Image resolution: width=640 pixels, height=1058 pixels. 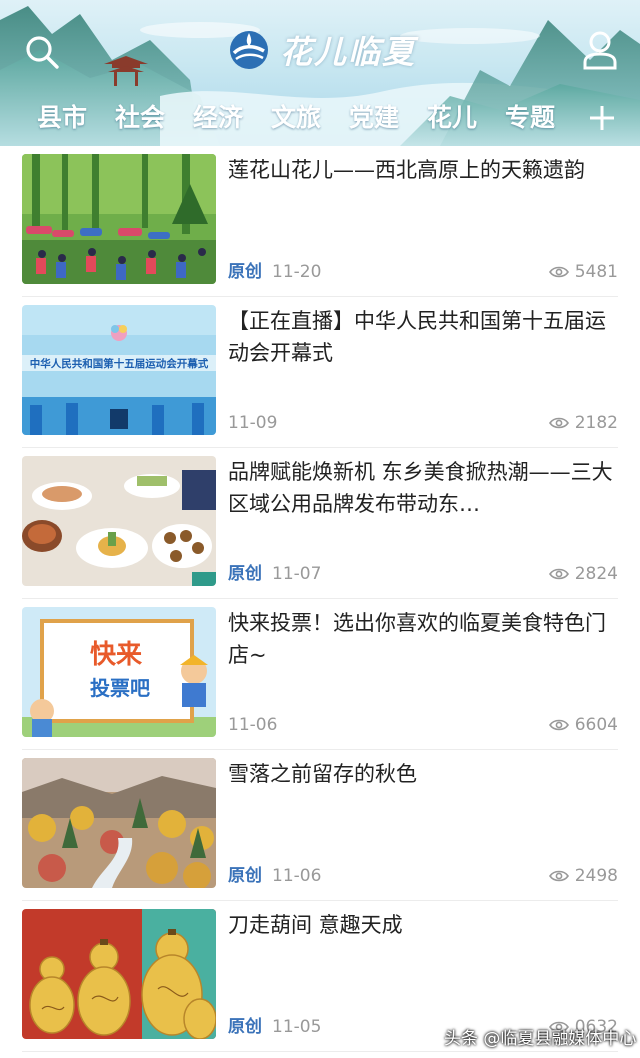 I want to click on news-meta: 11-09, so click(x=252, y=423).